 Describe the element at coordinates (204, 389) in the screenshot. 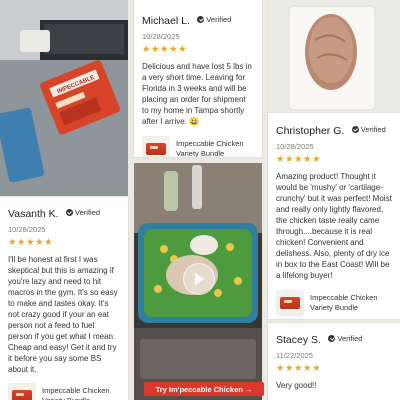

I see `try-product-button: Try Im'peccable Chicken →` at that location.